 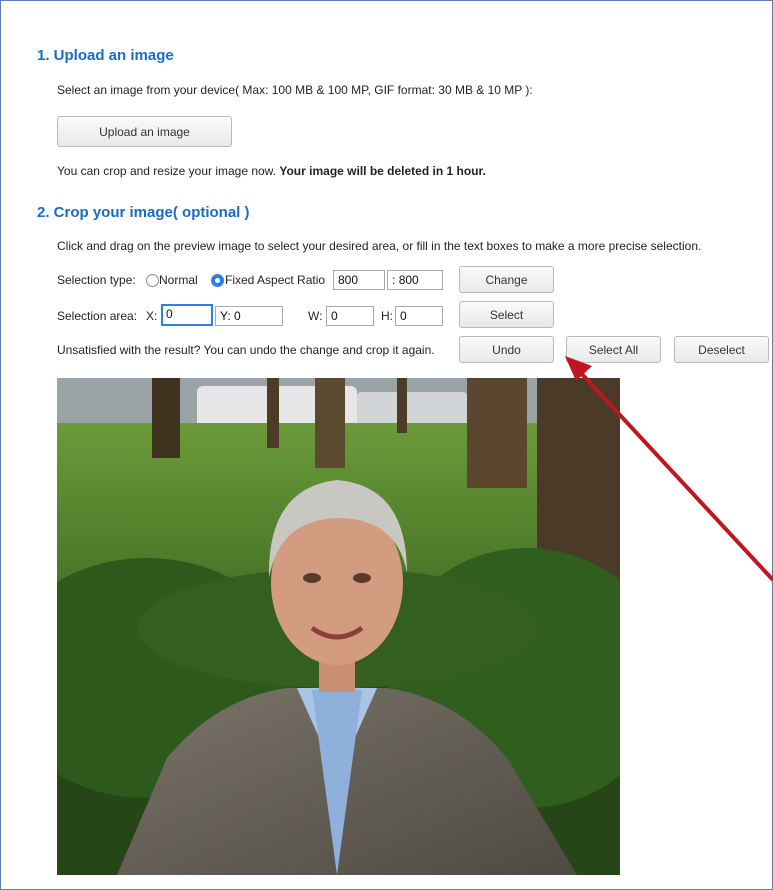 What do you see at coordinates (578, 368) in the screenshot?
I see `arrow-head` at bounding box center [578, 368].